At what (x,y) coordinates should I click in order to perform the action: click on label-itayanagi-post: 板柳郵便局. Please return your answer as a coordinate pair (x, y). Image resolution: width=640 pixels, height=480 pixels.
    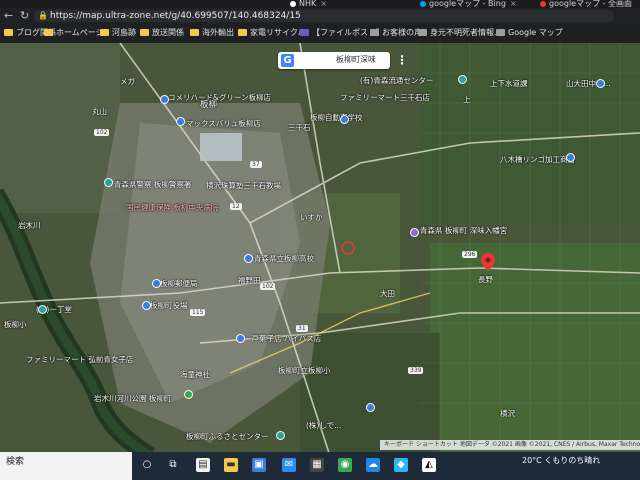
    Looking at the image, I should click on (179, 283).